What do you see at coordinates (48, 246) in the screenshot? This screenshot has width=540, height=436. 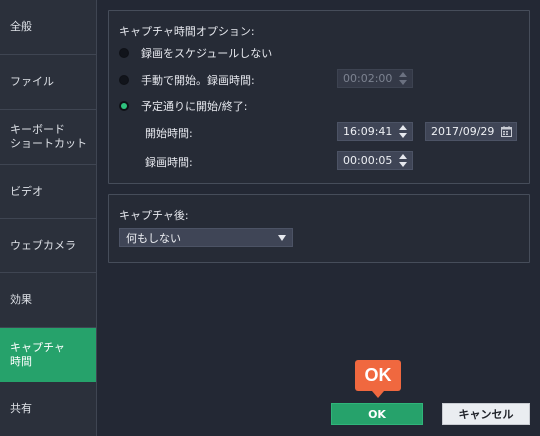 I see `sidebar-item-webcam: ウェブカメラ` at bounding box center [48, 246].